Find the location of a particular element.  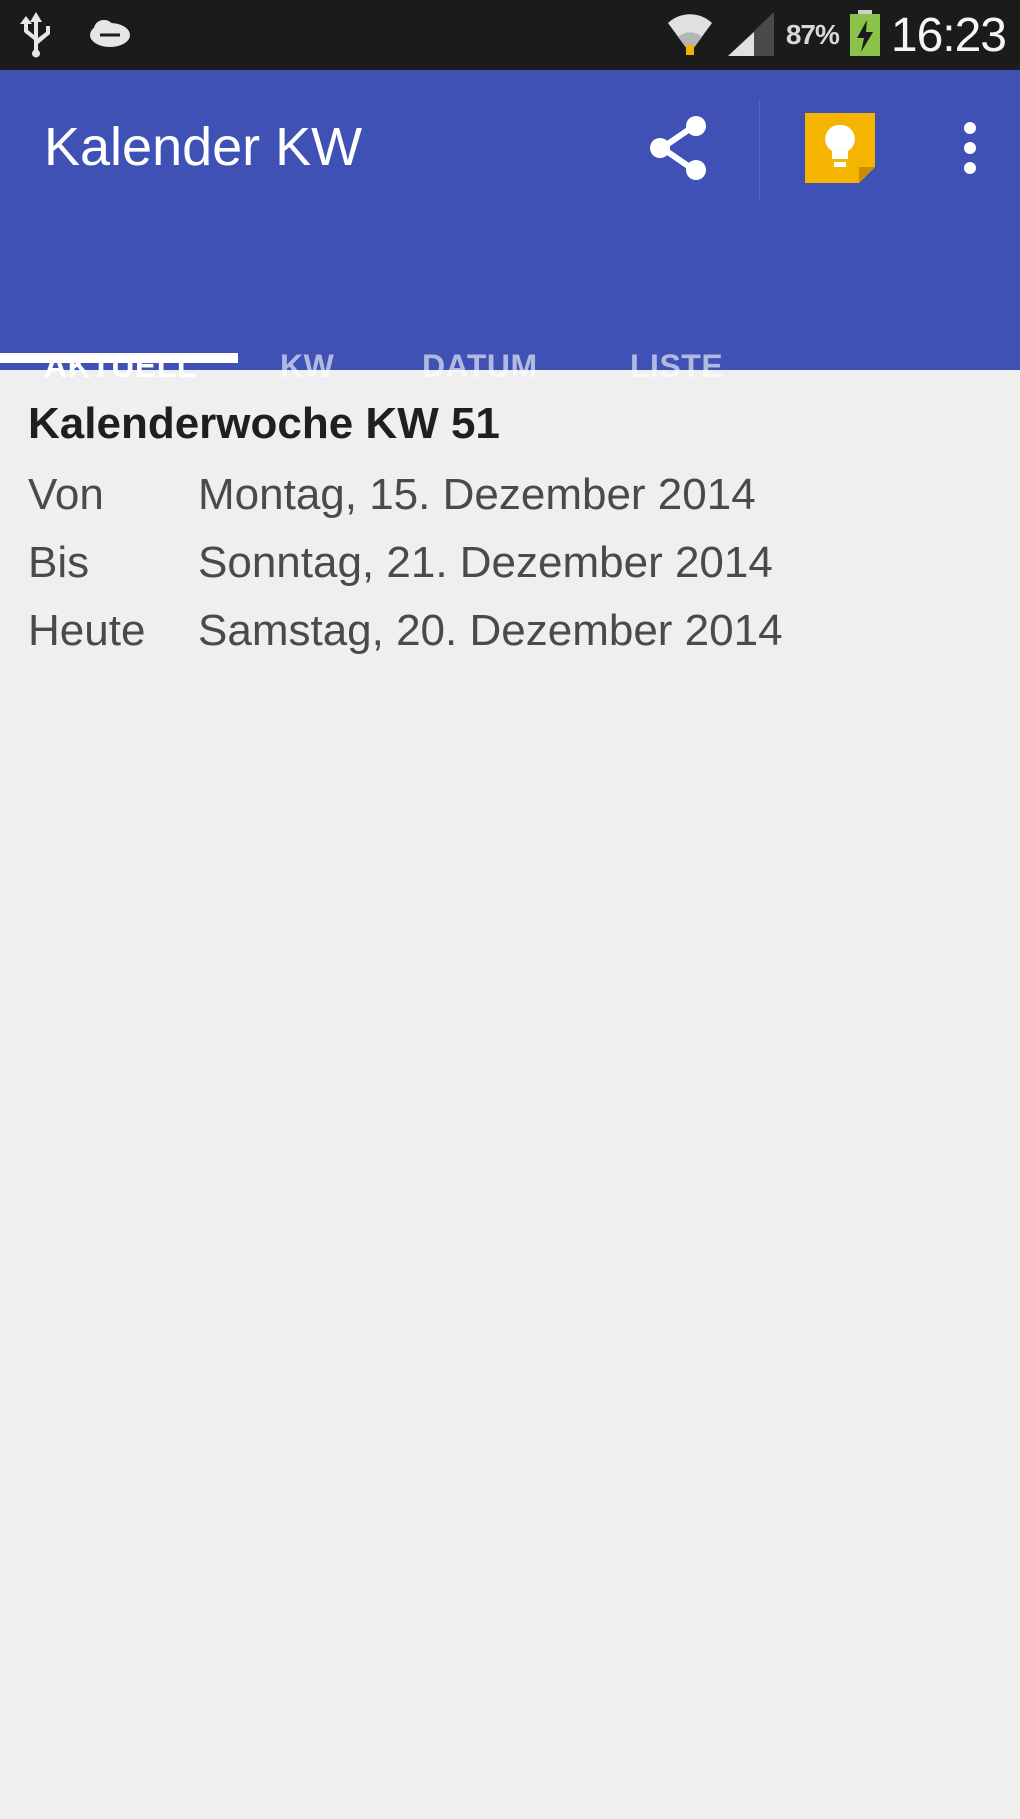

row-von: Von Montag, 15. Dezember 2014 is located at coordinates (508, 504).